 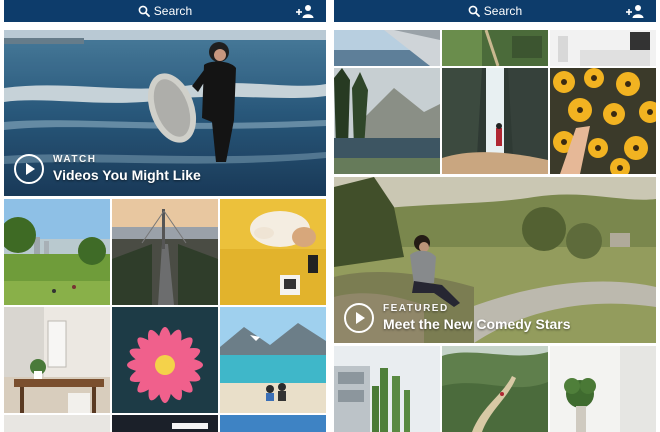 What do you see at coordinates (603, 389) in the screenshot?
I see `grid-photo-plant-interior` at bounding box center [603, 389].